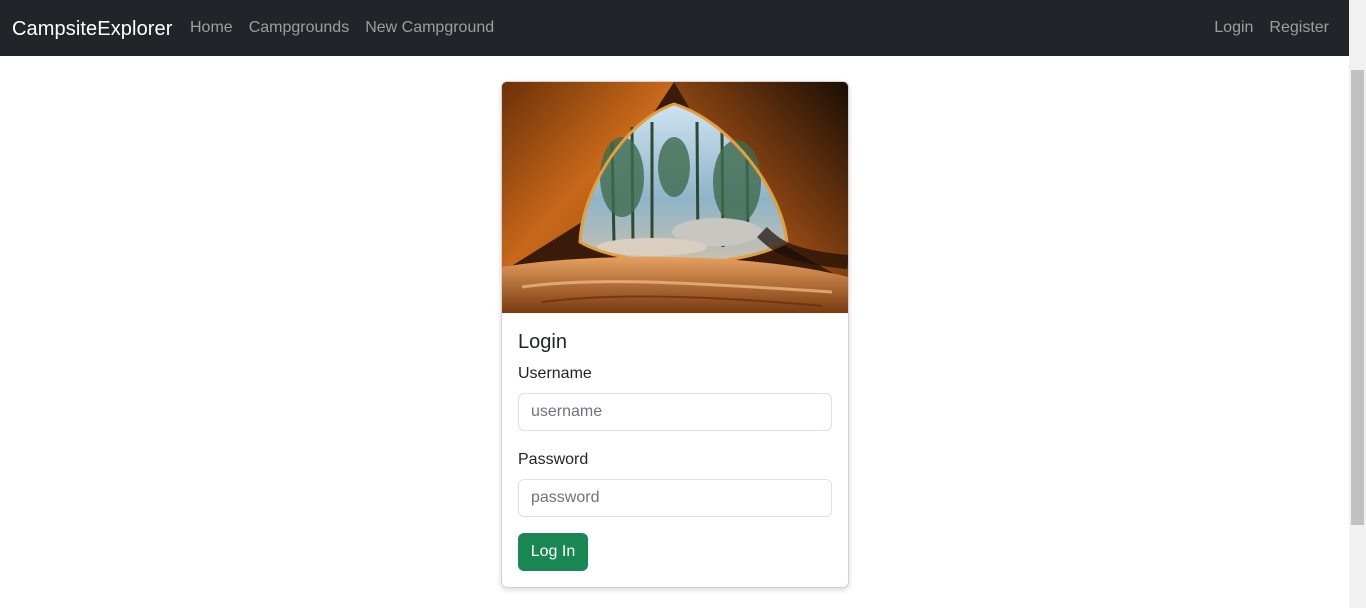  What do you see at coordinates (675, 498) in the screenshot?
I see `password-input` at bounding box center [675, 498].